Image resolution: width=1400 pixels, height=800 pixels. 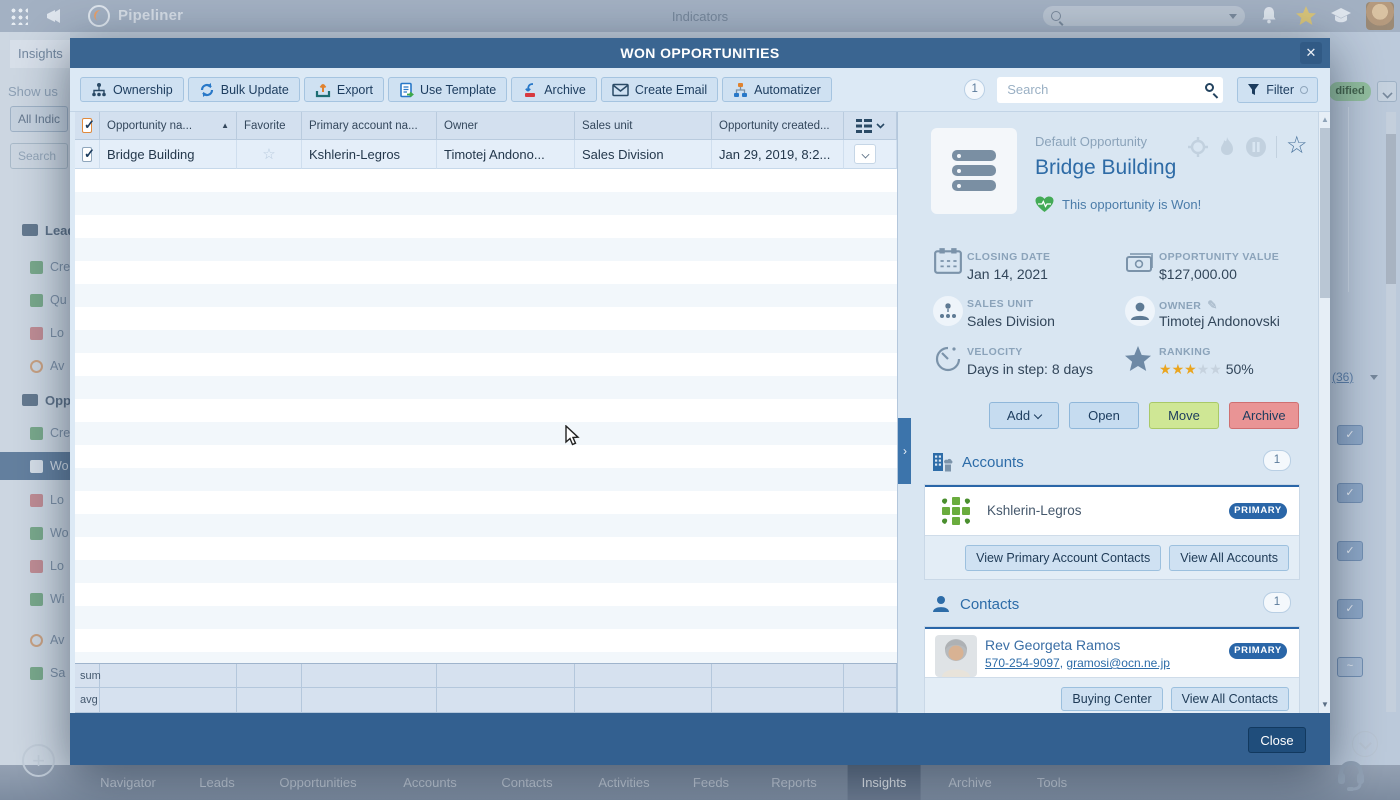 I want to click on user-avatar, so click(x=1380, y=16).